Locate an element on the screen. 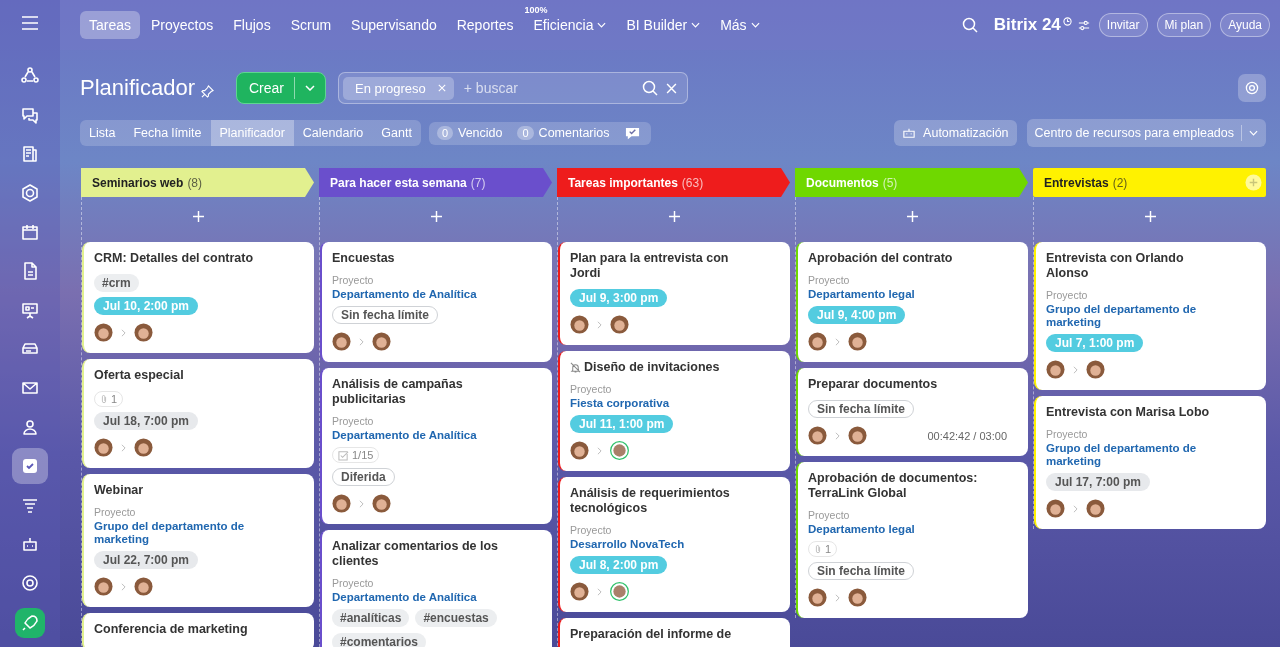  task-card: Análisis de requerimientos tecnológicos Proyecto Desarrollo NovaTech Jul 8, 2:00 pm is located at coordinates (674, 544).